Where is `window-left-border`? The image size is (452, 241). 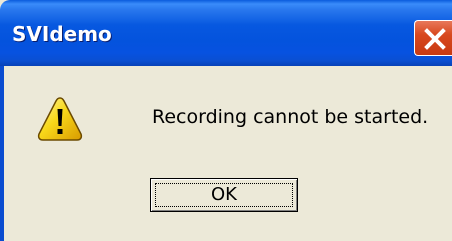 window-left-border is located at coordinates (2, 153).